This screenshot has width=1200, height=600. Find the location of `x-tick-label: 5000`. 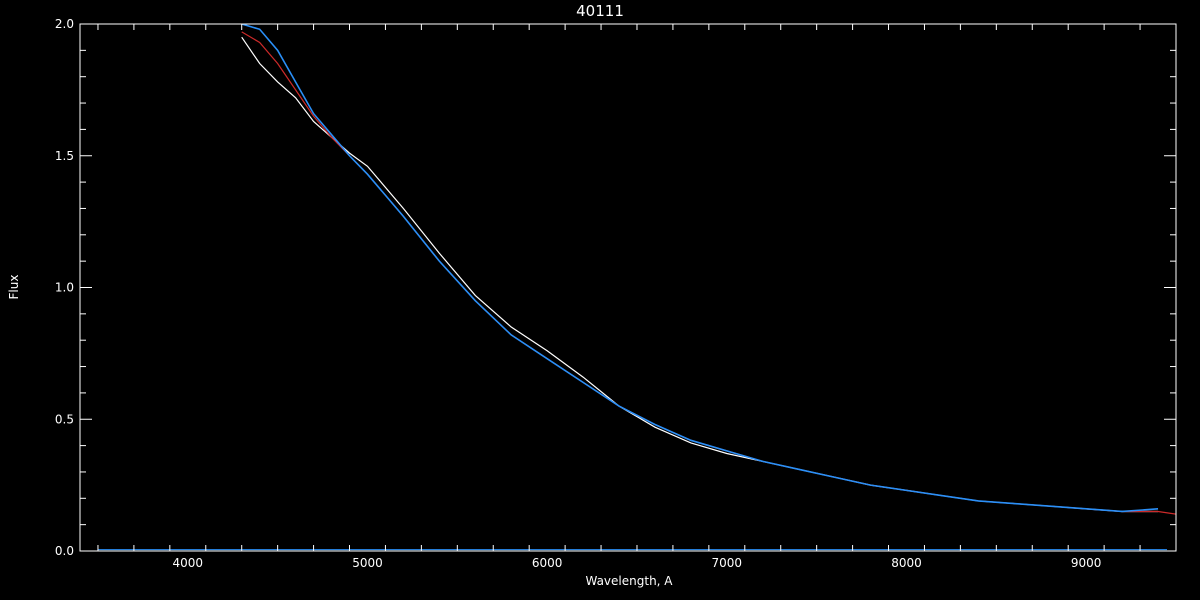

x-tick-label: 5000 is located at coordinates (367, 563).